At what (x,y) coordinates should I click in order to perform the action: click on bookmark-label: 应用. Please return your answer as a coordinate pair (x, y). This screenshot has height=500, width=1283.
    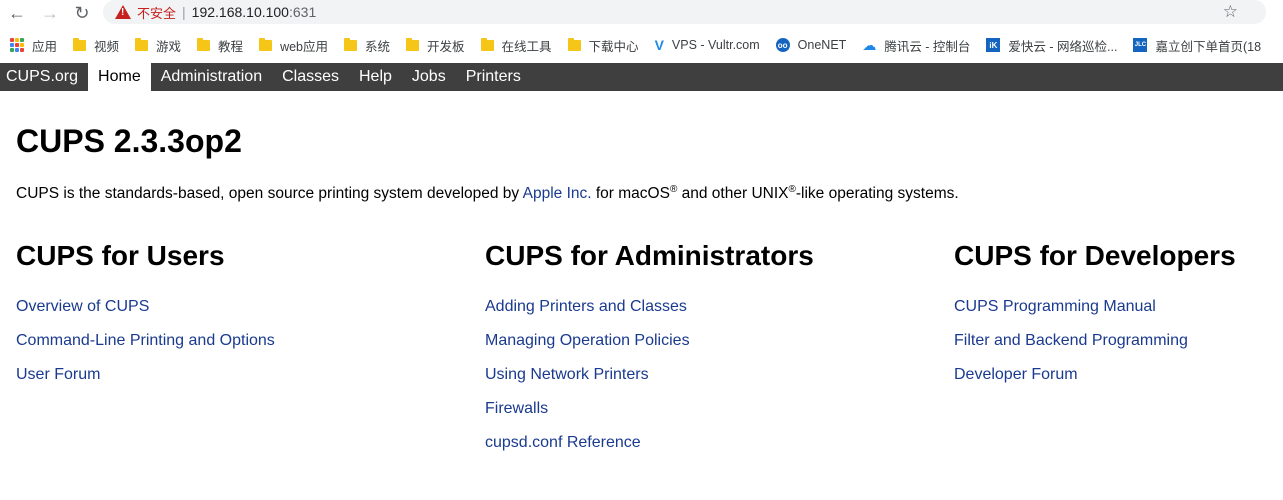
    Looking at the image, I should click on (45, 46).